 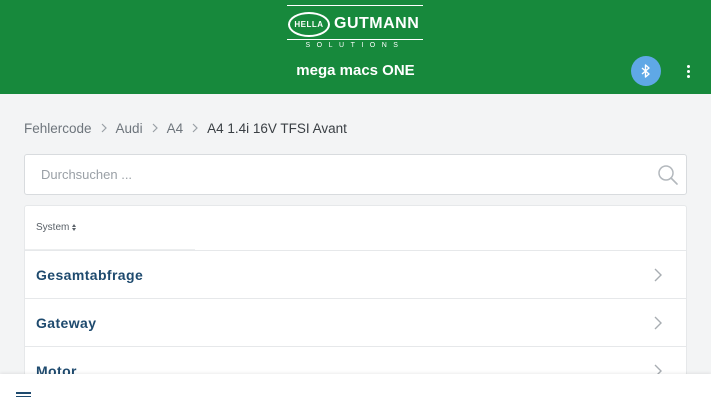 What do you see at coordinates (668, 175) in the screenshot?
I see `search-icon` at bounding box center [668, 175].